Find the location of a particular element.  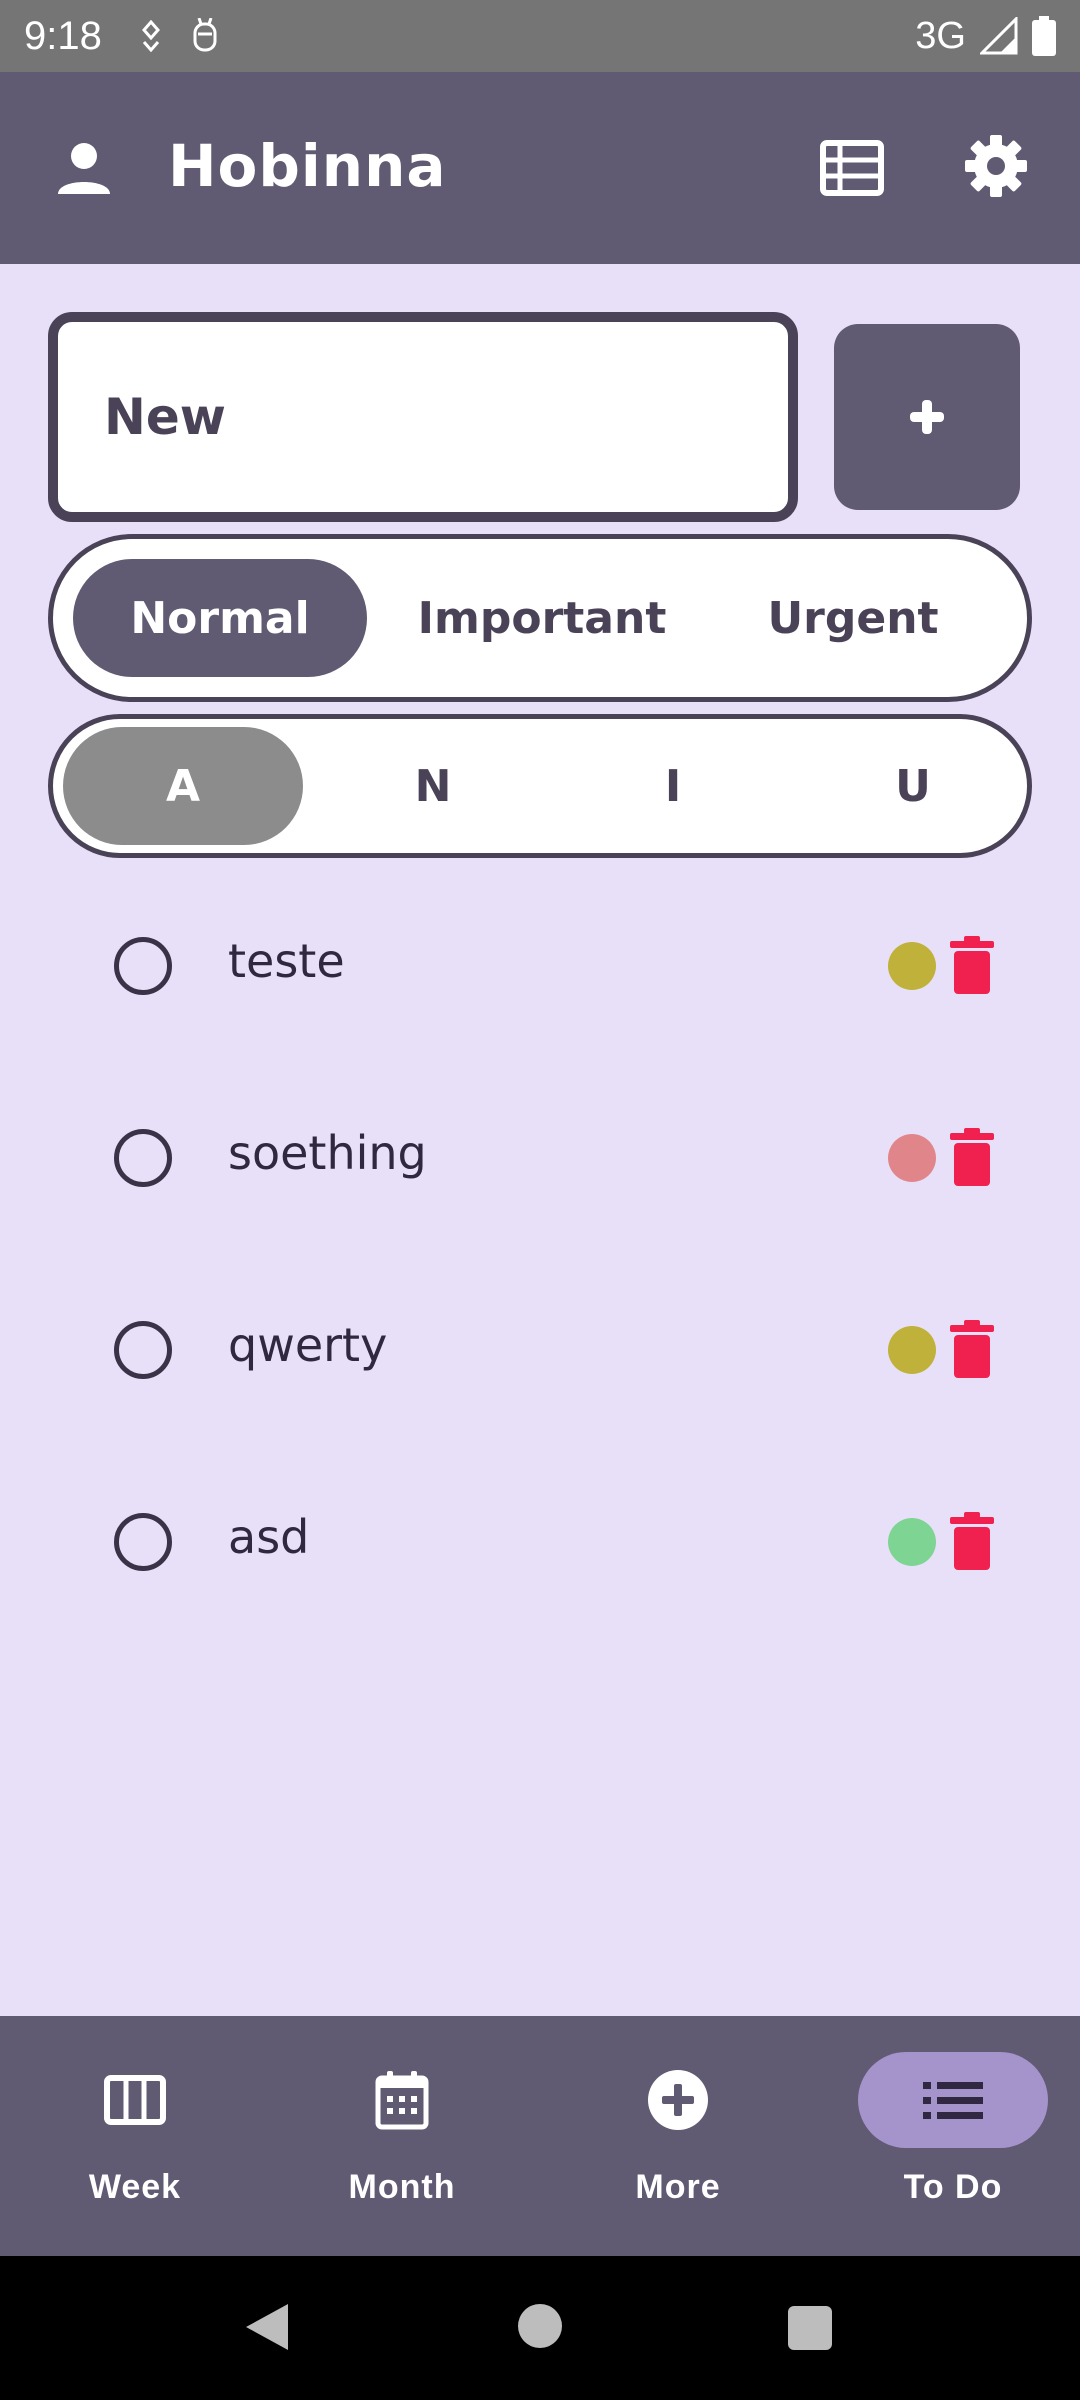

filter-normal-option: N is located at coordinates (433, 786).